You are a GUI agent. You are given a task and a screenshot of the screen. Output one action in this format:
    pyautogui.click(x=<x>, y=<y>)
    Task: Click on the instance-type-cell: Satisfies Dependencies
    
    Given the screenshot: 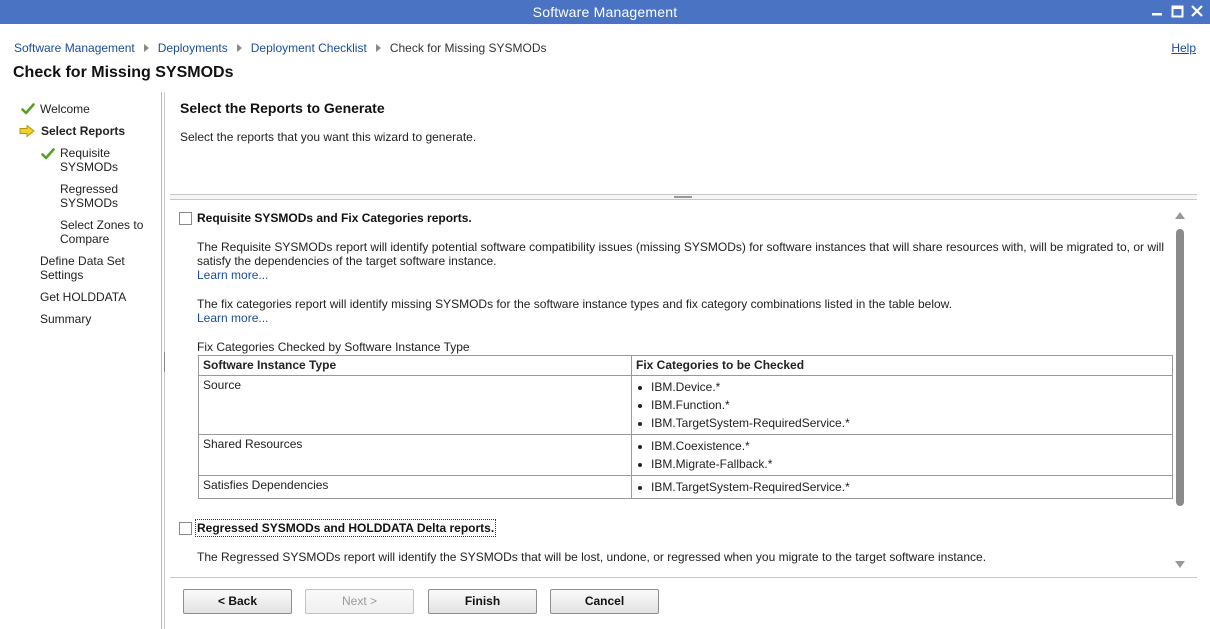 What is the action you would take?
    pyautogui.click(x=415, y=487)
    